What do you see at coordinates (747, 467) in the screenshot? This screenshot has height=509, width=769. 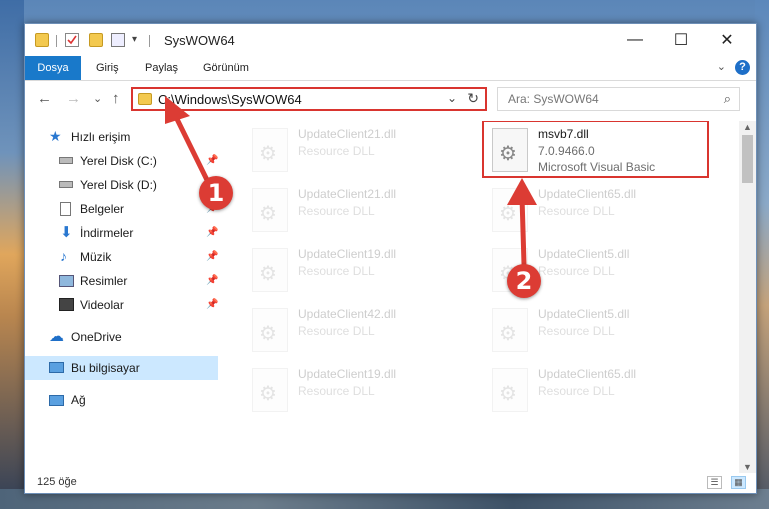 I see `scroll-down-arrow-icon: ▼` at bounding box center [747, 467].